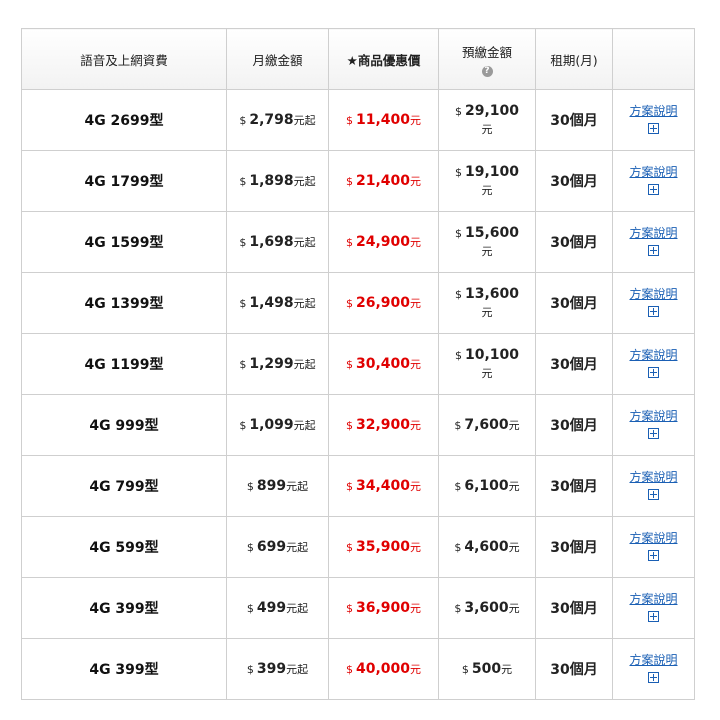 The image size is (720, 720). Describe the element at coordinates (492, 232) in the screenshot. I see `prepay-number: 15,600` at that location.